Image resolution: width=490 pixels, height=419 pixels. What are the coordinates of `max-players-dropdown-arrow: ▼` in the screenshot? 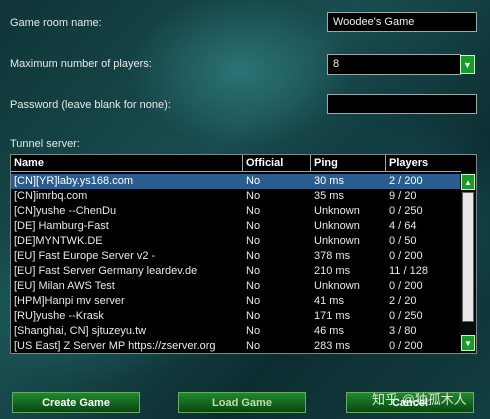 It's located at (467, 64).